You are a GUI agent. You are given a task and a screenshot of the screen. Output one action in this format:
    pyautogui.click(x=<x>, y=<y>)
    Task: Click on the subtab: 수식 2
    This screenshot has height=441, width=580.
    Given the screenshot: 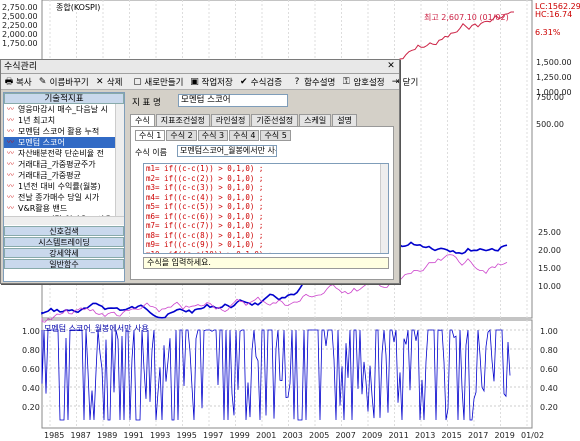 What is the action you would take?
    pyautogui.click(x=181, y=135)
    